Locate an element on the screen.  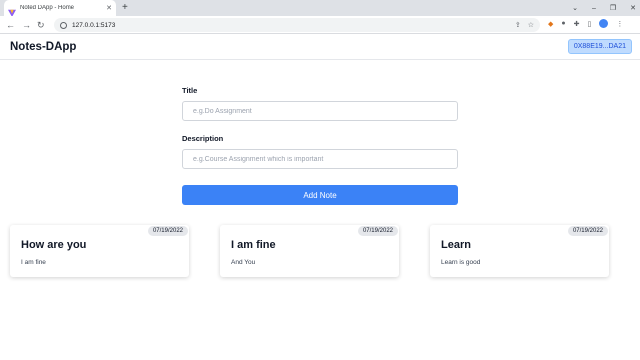
app-header: Notes-DApp 0X88E19...DA21 is located at coordinates (320, 47).